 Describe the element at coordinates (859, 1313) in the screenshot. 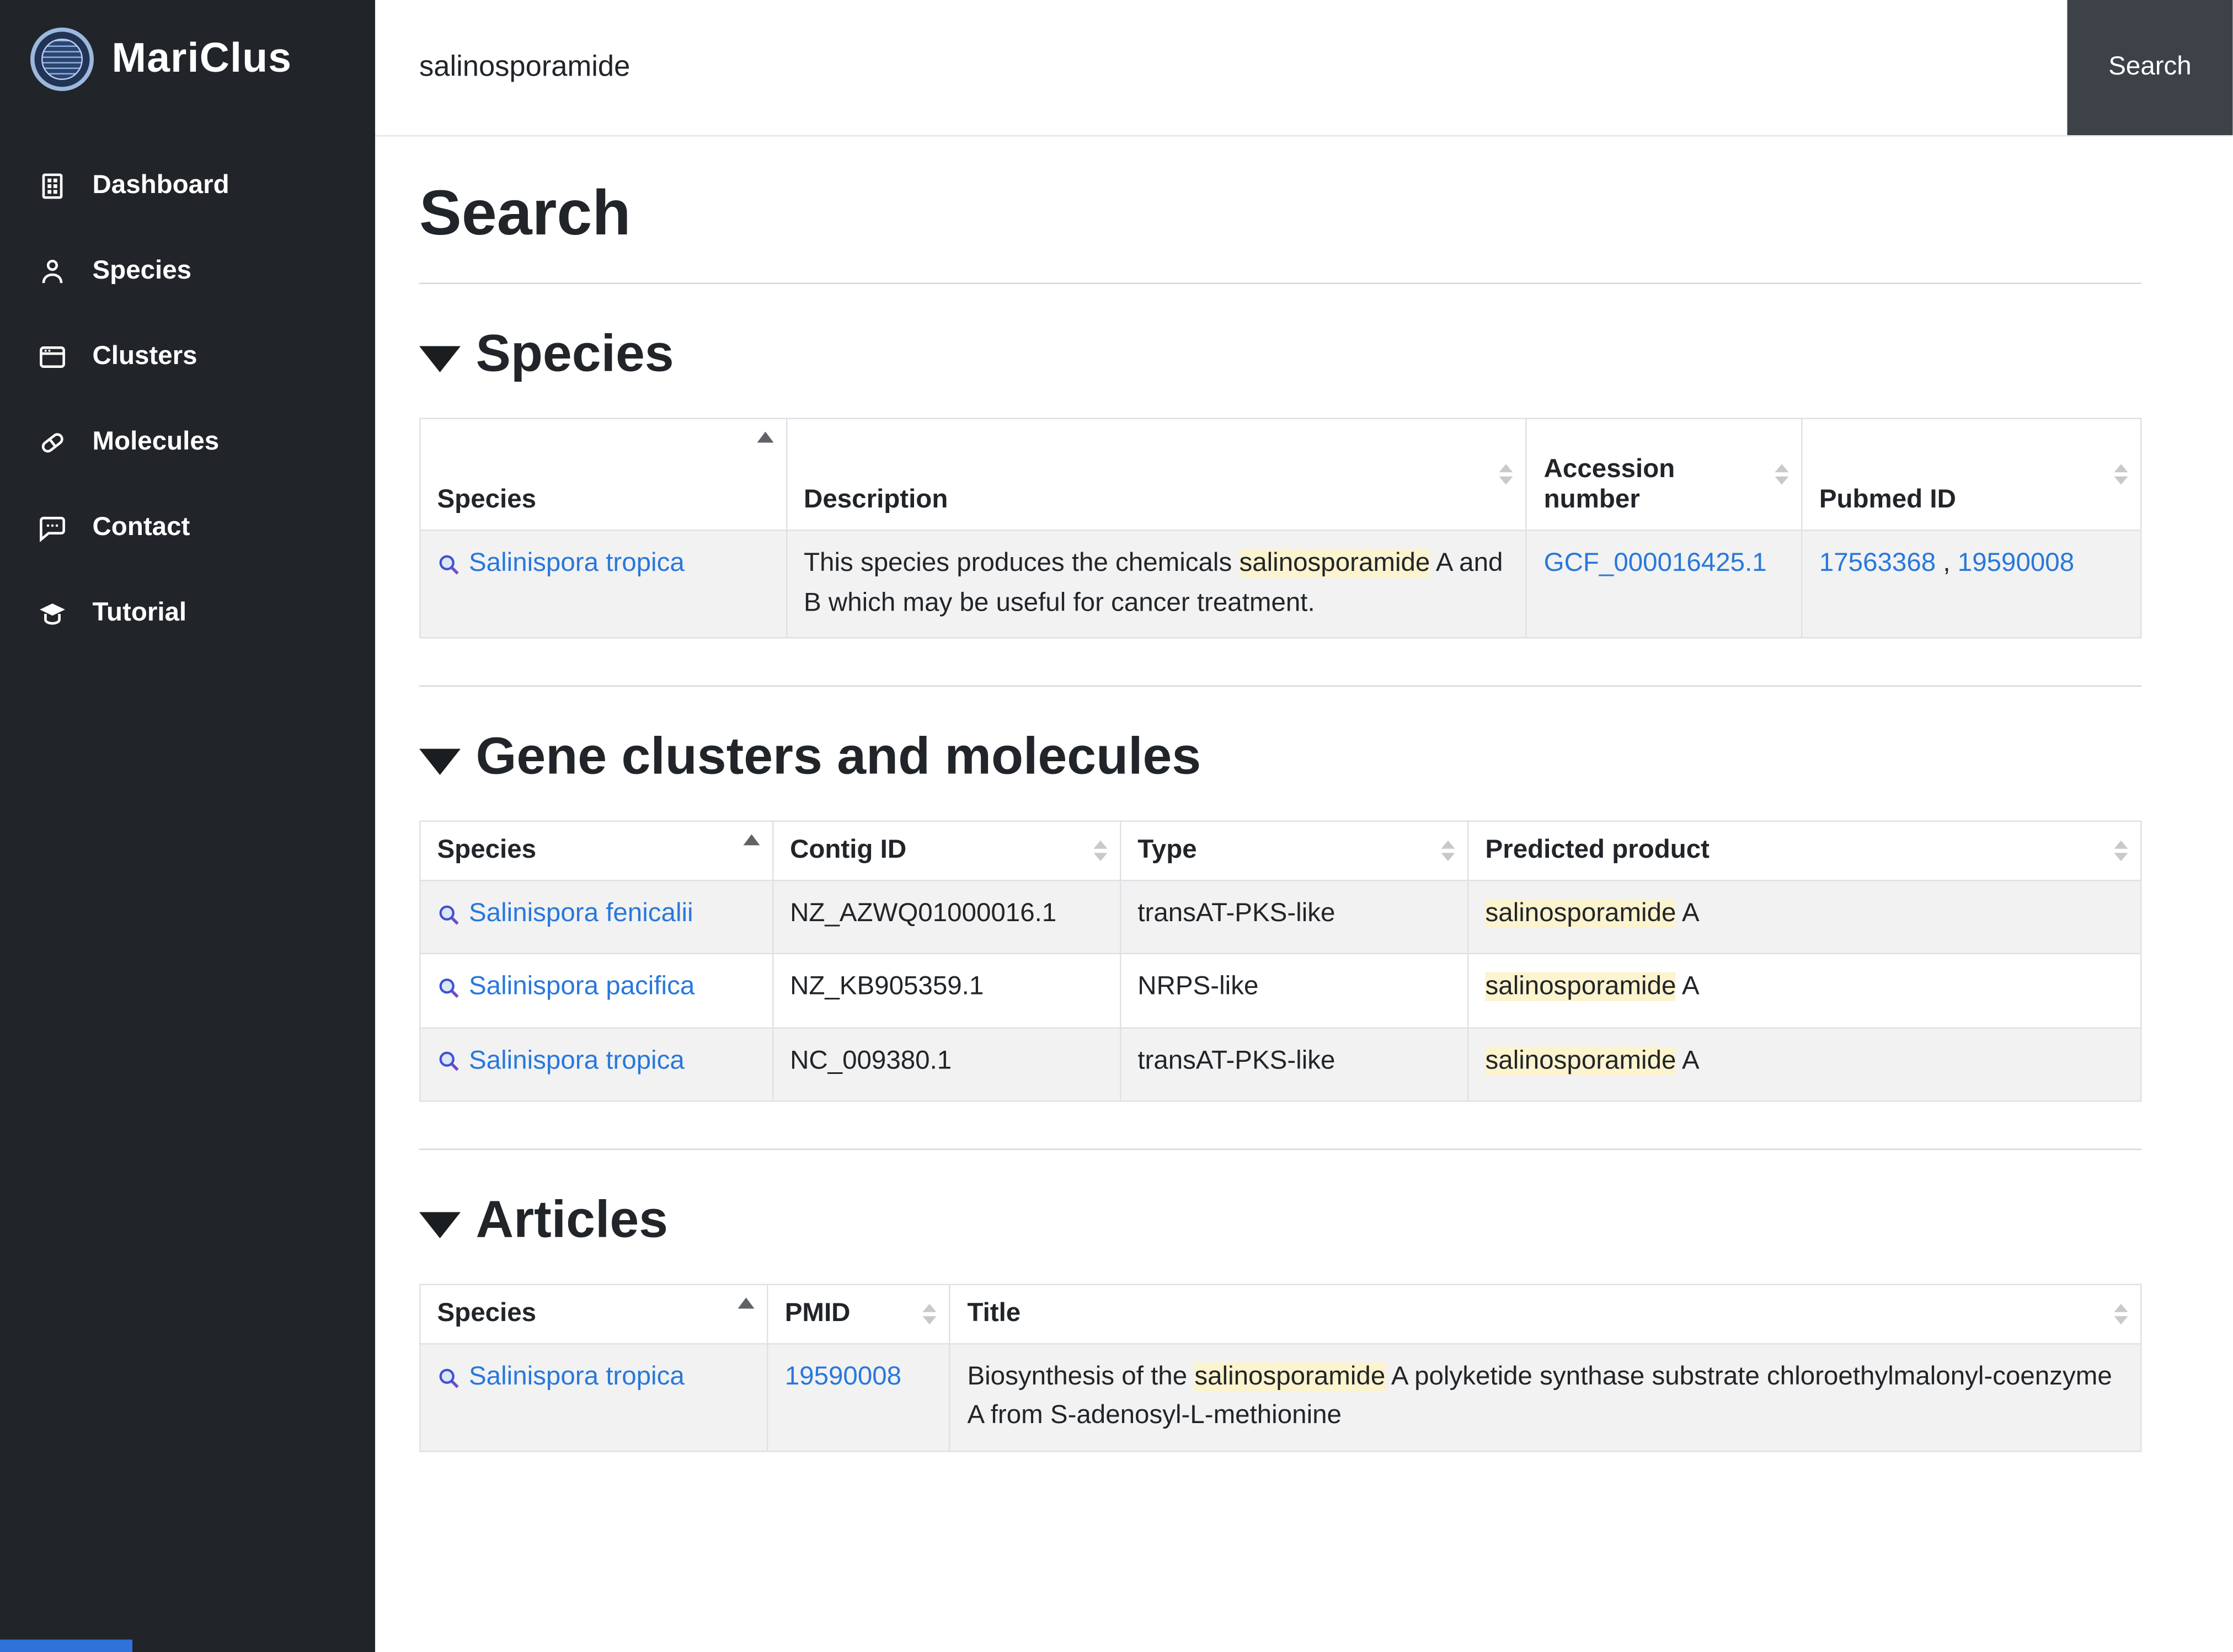

I see `column-header-pmid: PMID` at that location.